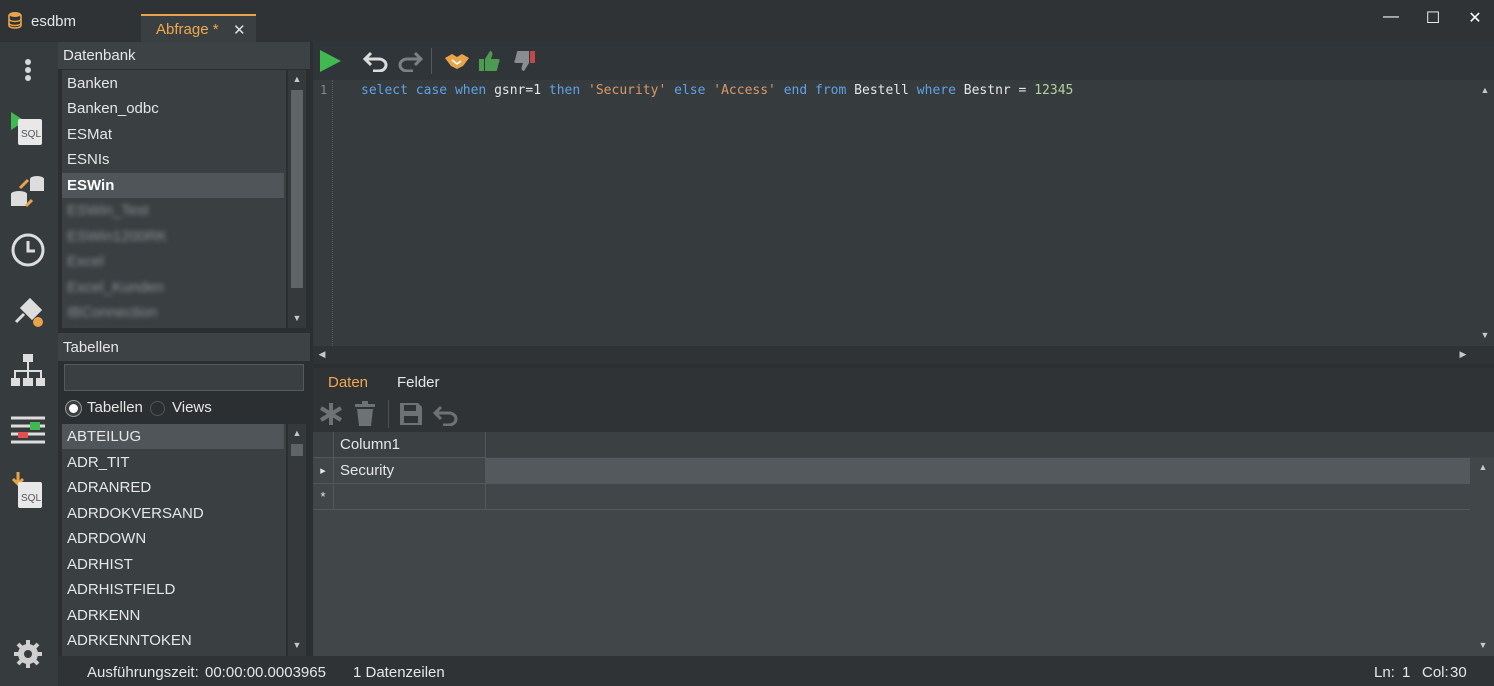  I want to click on radio-tables, so click(73, 408).